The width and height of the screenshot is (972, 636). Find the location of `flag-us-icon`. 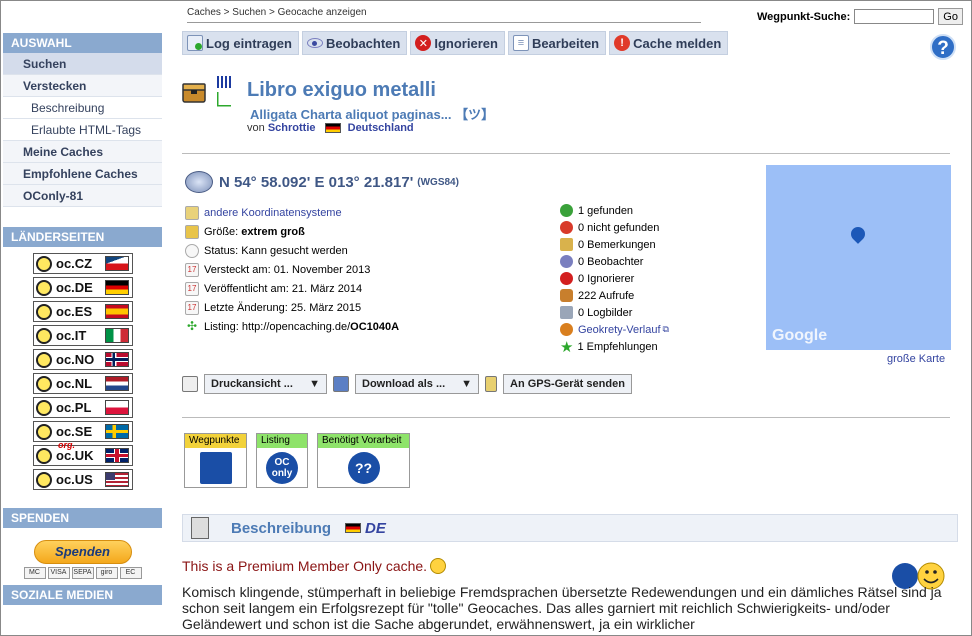

flag-us-icon is located at coordinates (117, 479).